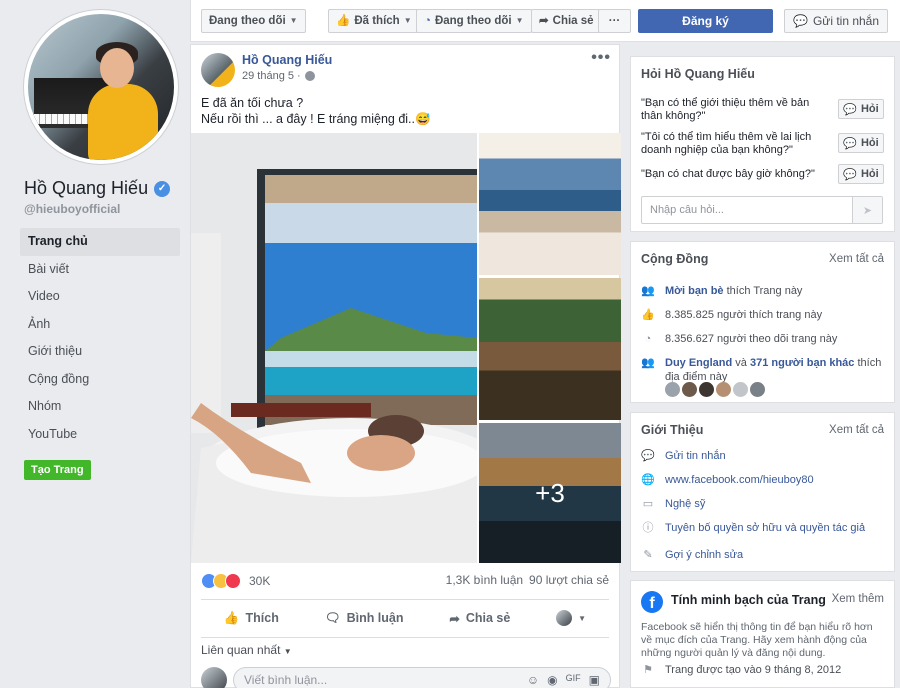 The height and width of the screenshot is (688, 900). I want to click on ask-button-2: 💬 Hỏi, so click(861, 143).